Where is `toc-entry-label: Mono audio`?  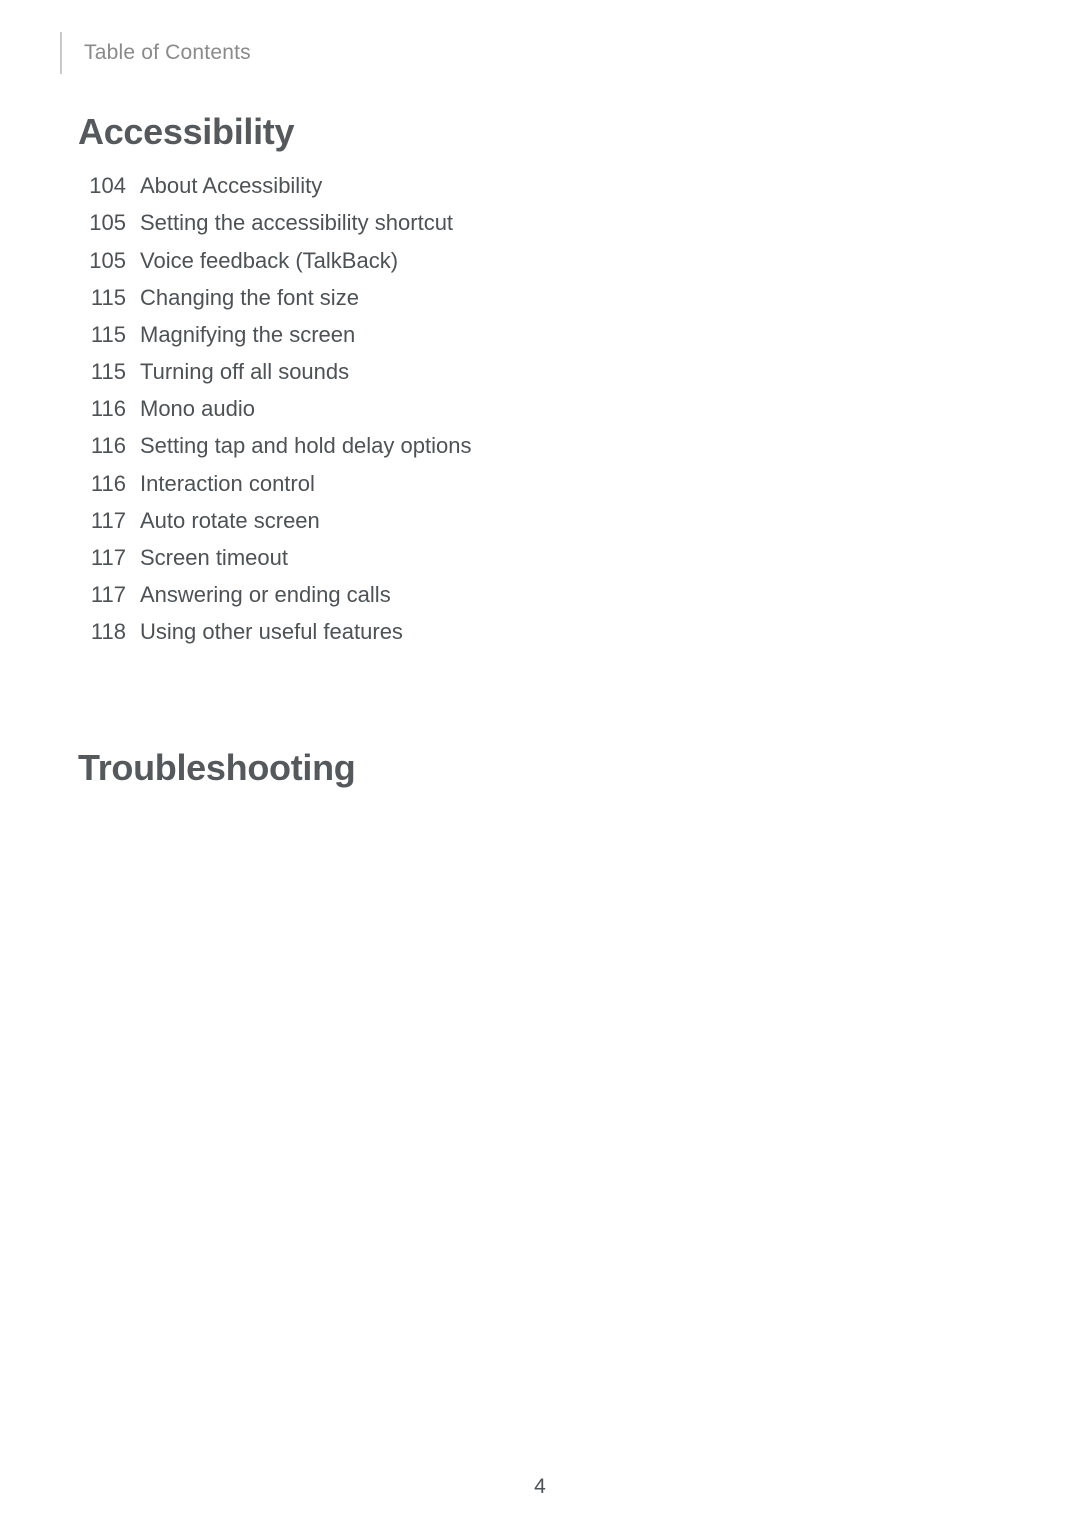
toc-entry-label: Mono audio is located at coordinates (197, 409).